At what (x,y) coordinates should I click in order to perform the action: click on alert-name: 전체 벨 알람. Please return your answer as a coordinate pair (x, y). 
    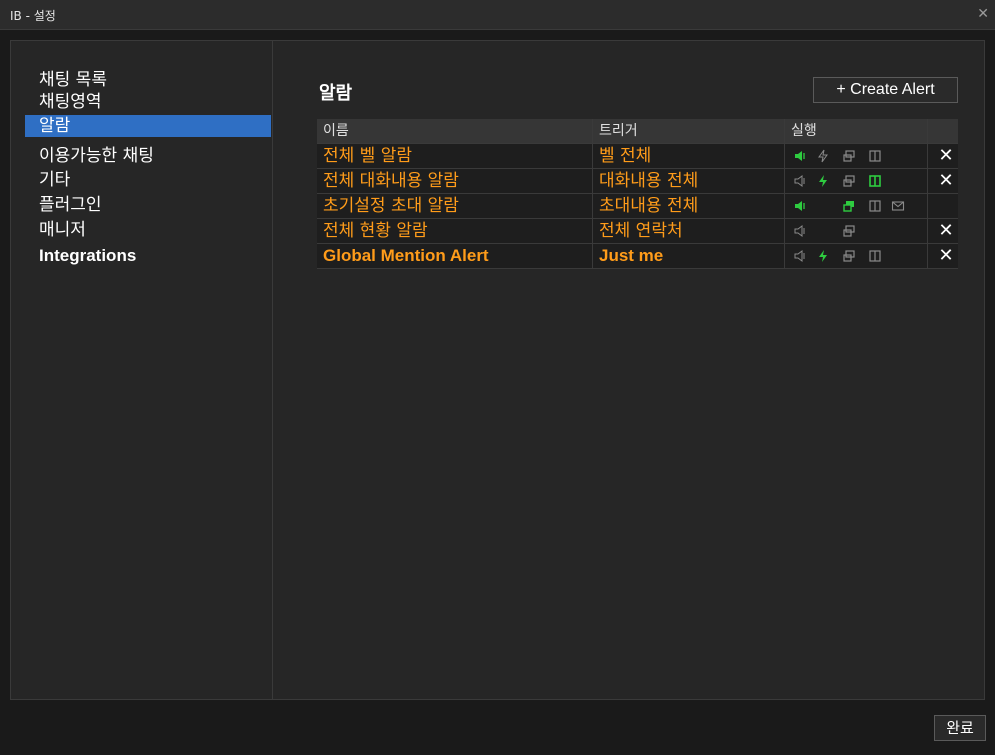
    Looking at the image, I should click on (368, 156).